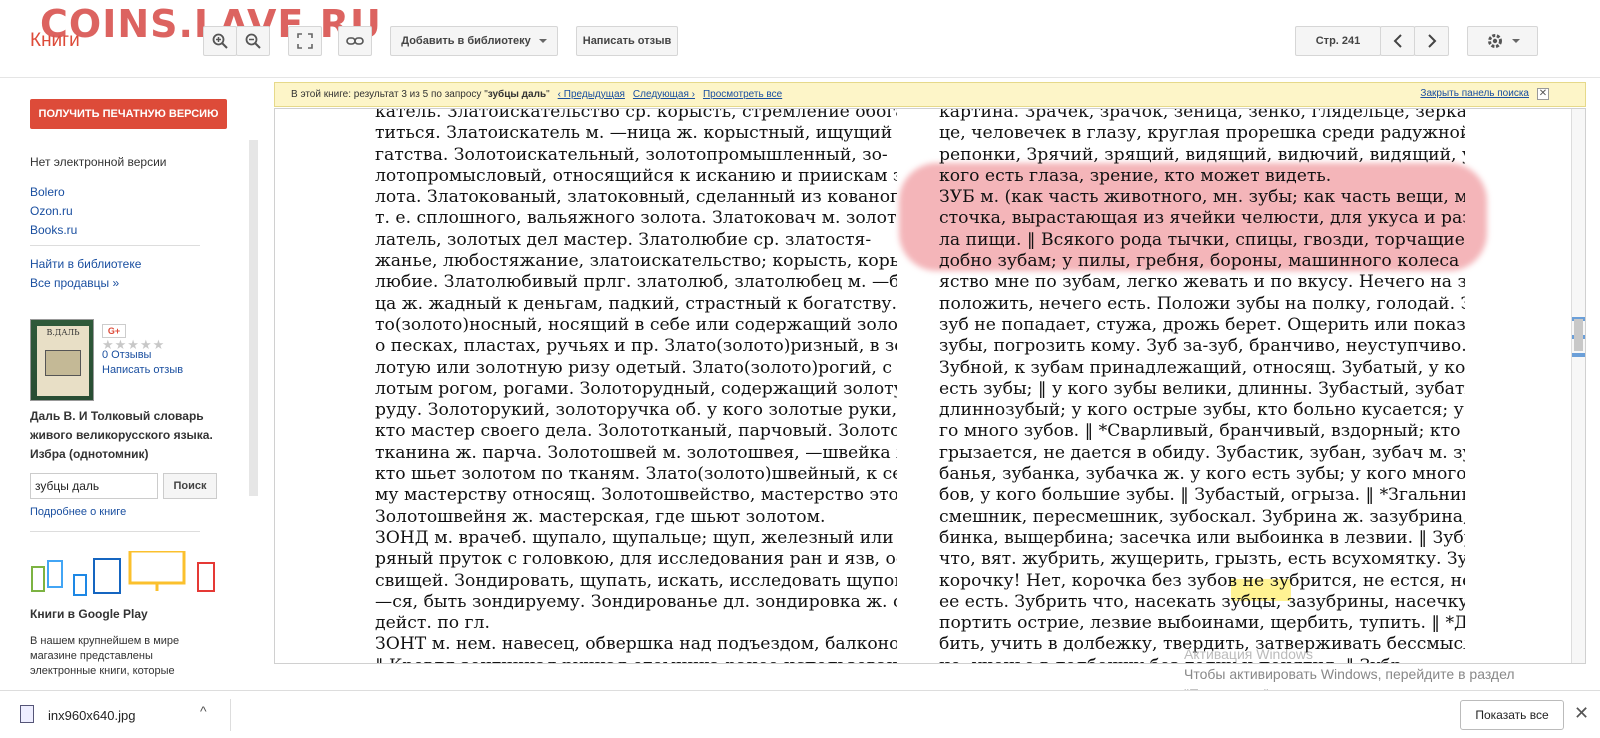 The width and height of the screenshot is (1600, 738). I want to click on text-line: дейст. по гл., so click(432, 623).